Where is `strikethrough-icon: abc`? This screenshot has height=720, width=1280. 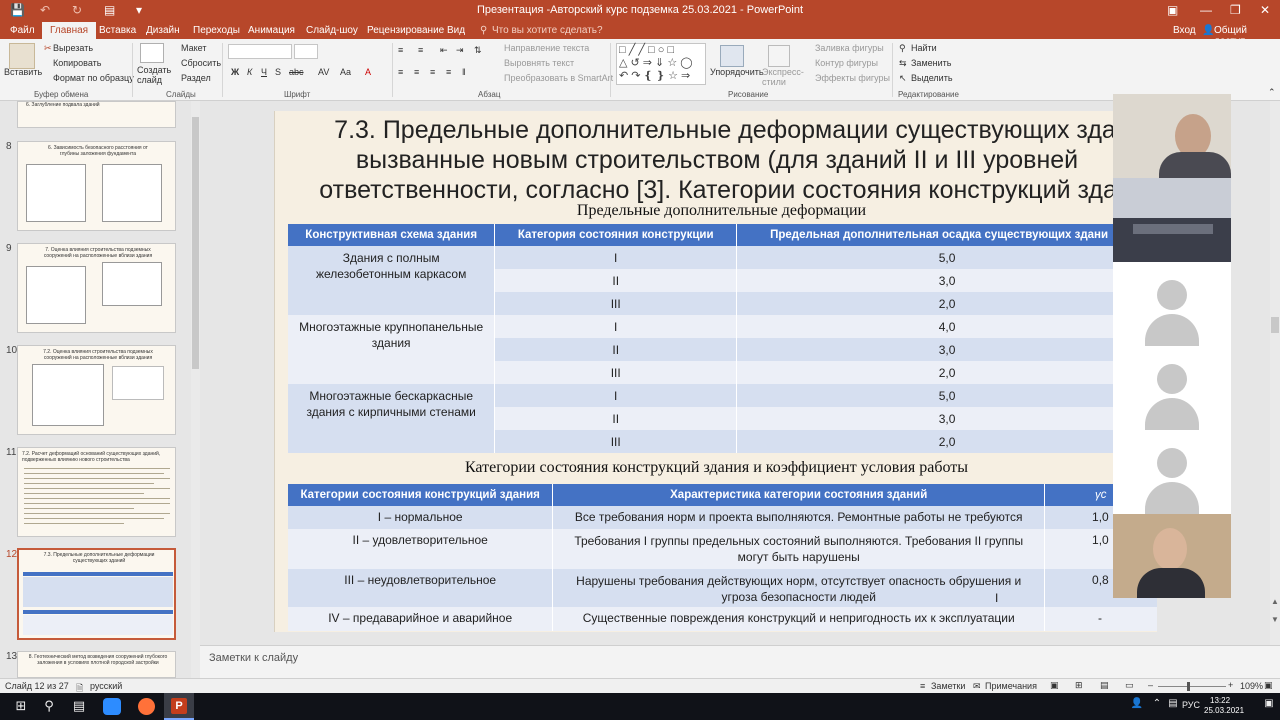 strikethrough-icon: abc is located at coordinates (296, 72).